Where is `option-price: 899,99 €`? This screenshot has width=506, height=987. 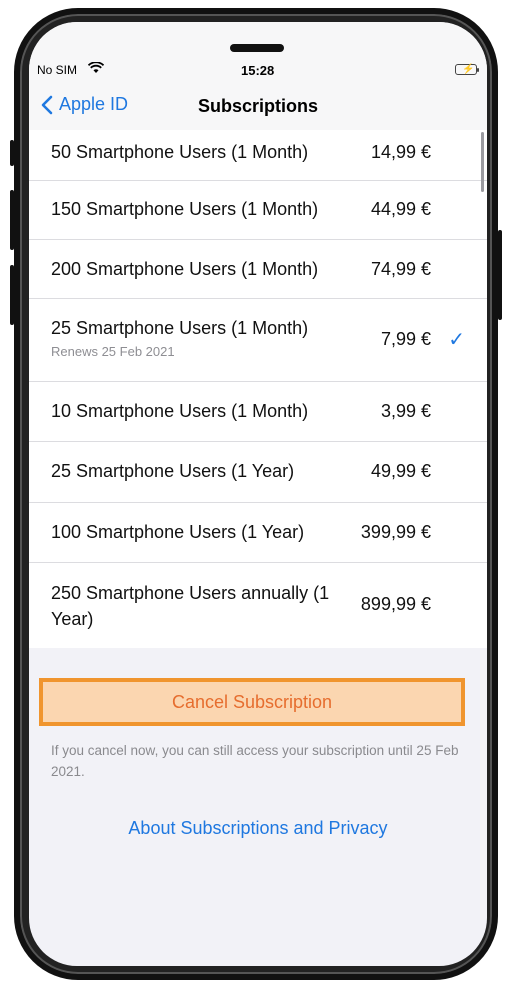 option-price: 899,99 € is located at coordinates (395, 604).